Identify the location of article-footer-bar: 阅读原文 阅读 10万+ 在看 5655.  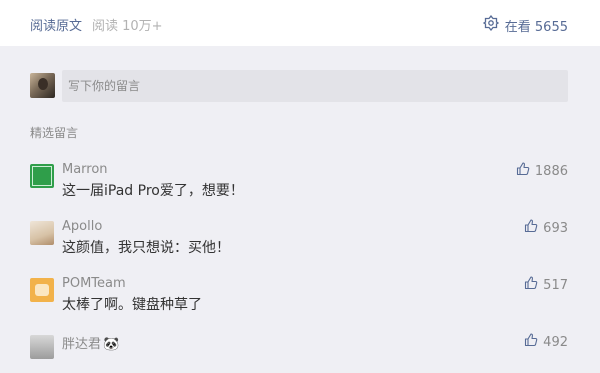
(300, 23).